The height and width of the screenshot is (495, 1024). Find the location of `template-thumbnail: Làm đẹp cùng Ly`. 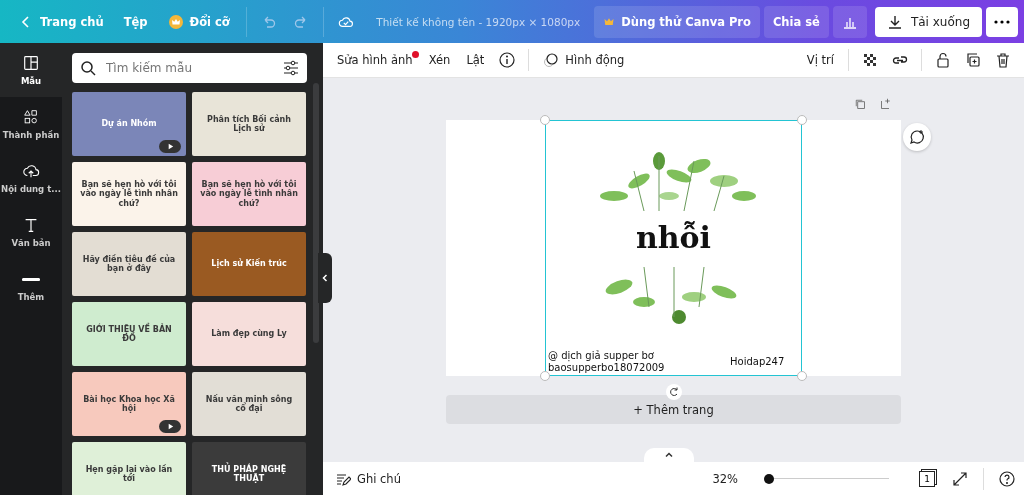

template-thumbnail: Làm đẹp cùng Ly is located at coordinates (249, 334).